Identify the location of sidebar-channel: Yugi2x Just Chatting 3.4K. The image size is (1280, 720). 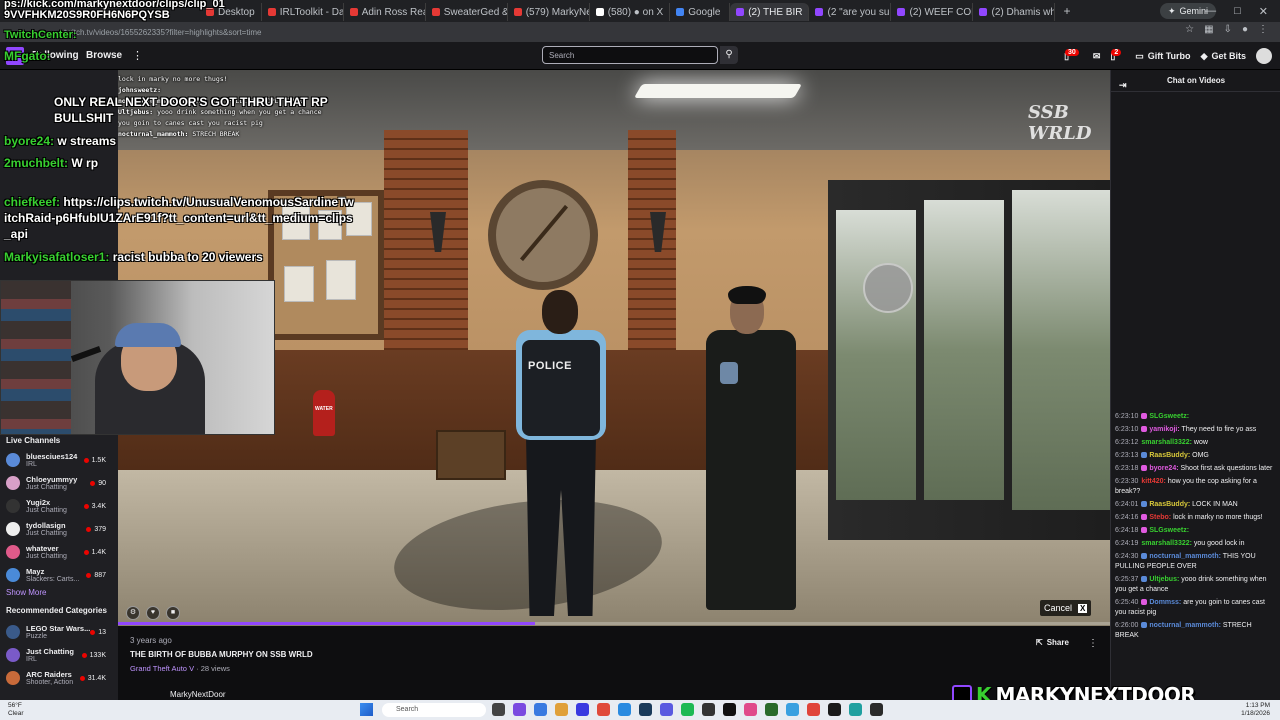
(59, 506).